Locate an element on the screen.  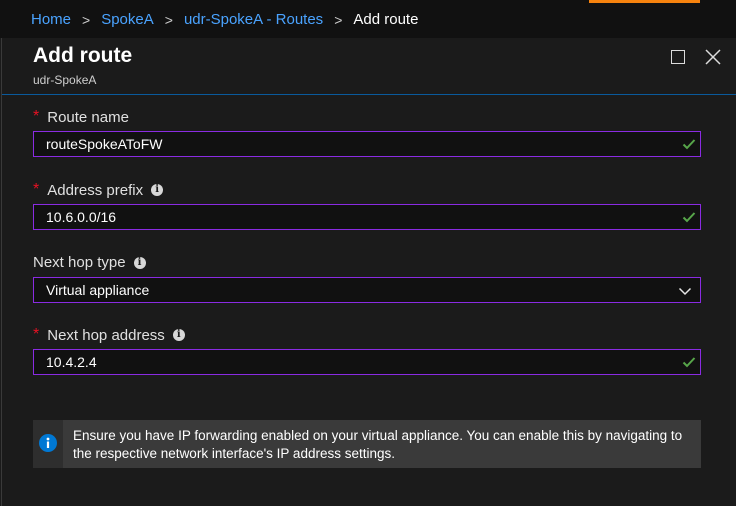
info-circle-icon is located at coordinates (48, 443).